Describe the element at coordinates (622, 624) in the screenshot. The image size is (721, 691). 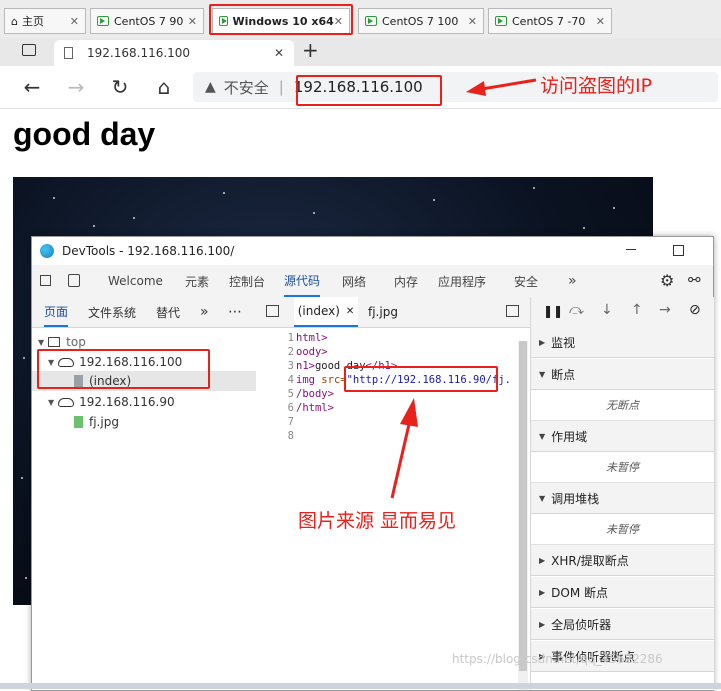
I see `section-global-listeners: ▶ 全局侦听器` at that location.